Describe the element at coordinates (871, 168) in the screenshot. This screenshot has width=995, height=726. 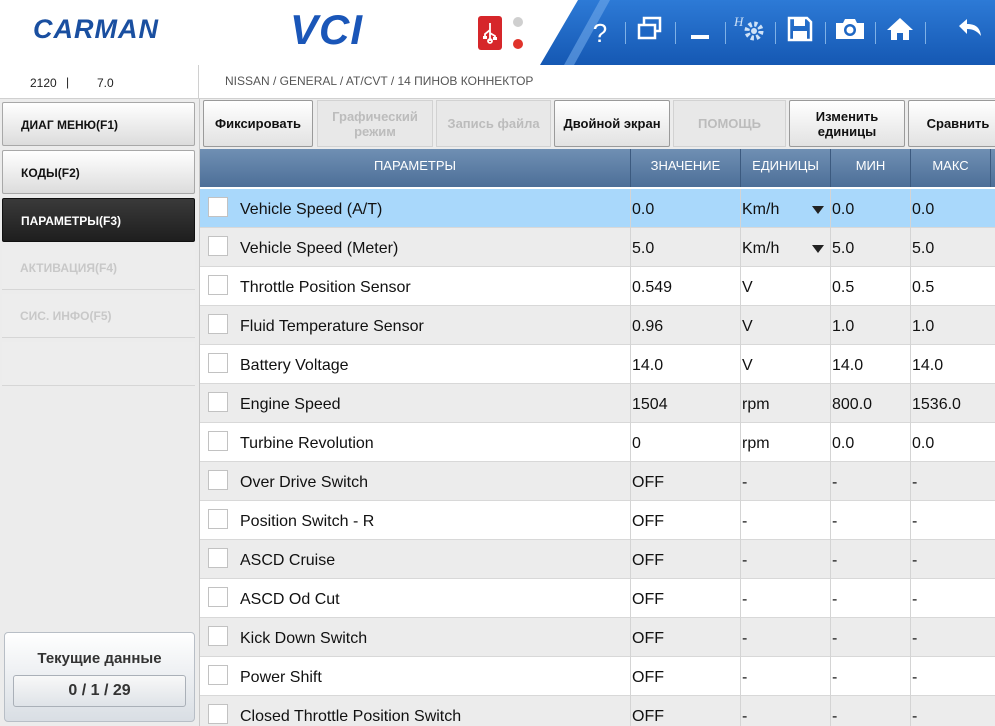
I see `column-header-min: МИН` at that location.